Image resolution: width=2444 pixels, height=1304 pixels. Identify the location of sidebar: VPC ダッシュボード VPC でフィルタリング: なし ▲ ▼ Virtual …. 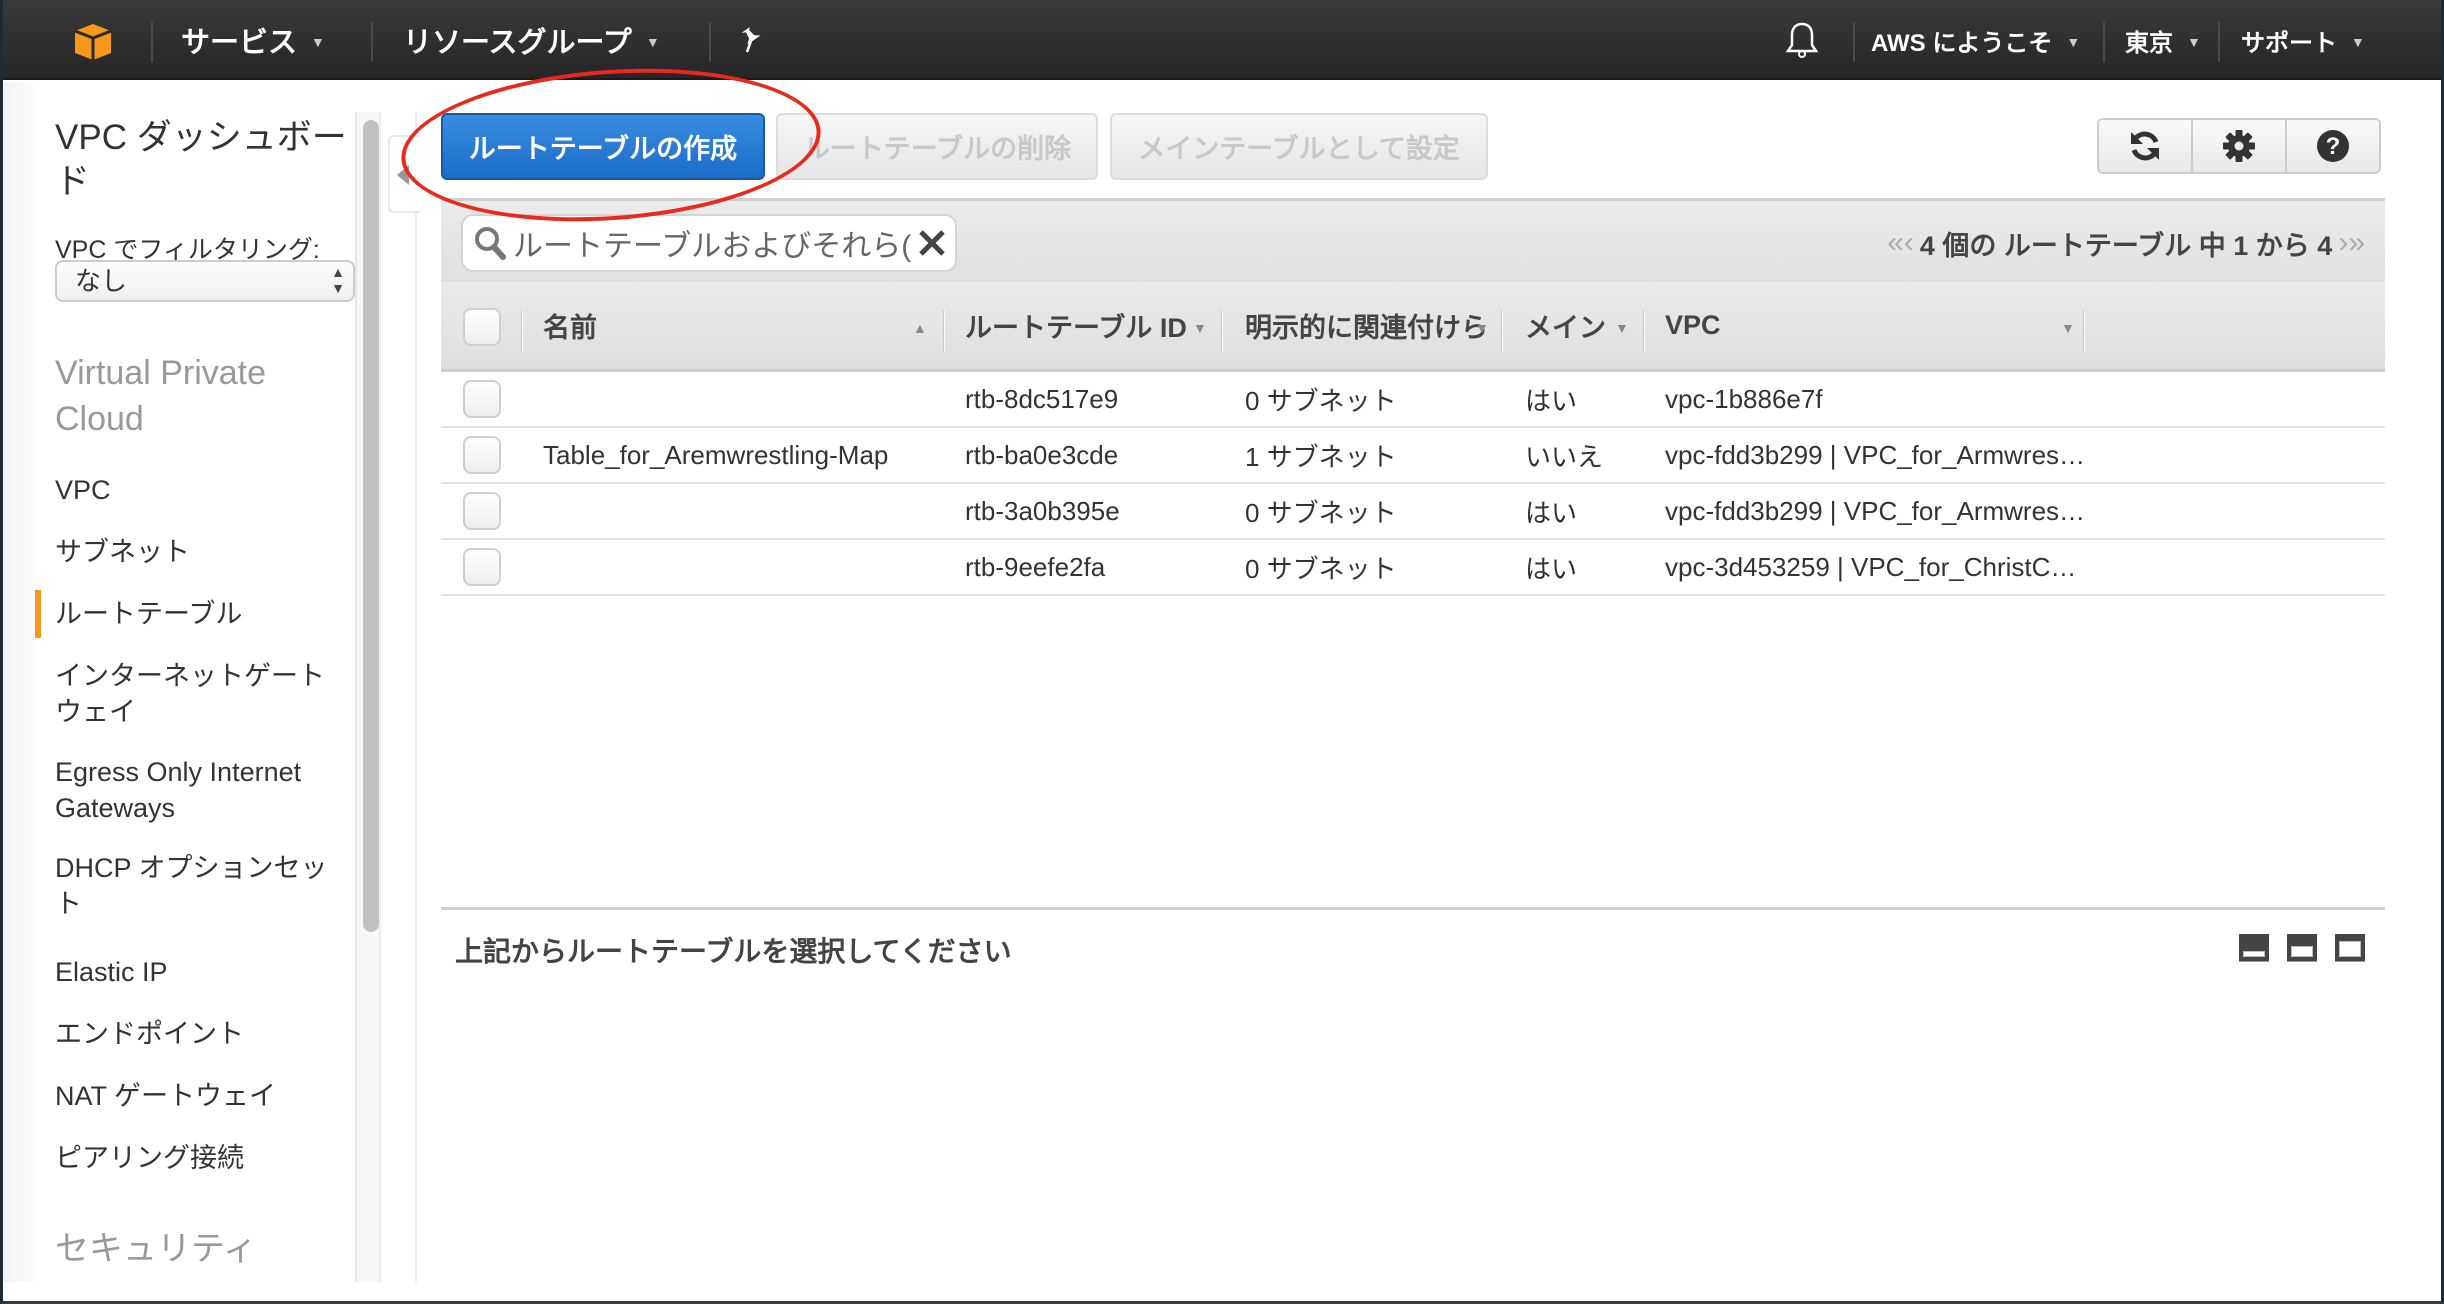
(179, 682).